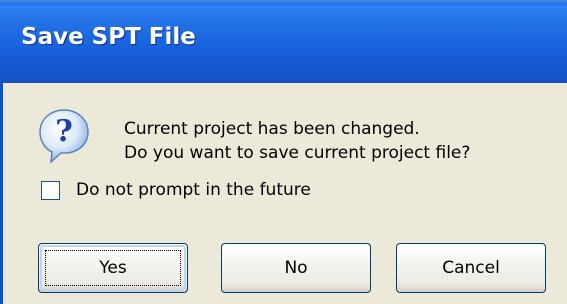 This screenshot has height=304, width=567. I want to click on question-icon: ?, so click(64, 136).